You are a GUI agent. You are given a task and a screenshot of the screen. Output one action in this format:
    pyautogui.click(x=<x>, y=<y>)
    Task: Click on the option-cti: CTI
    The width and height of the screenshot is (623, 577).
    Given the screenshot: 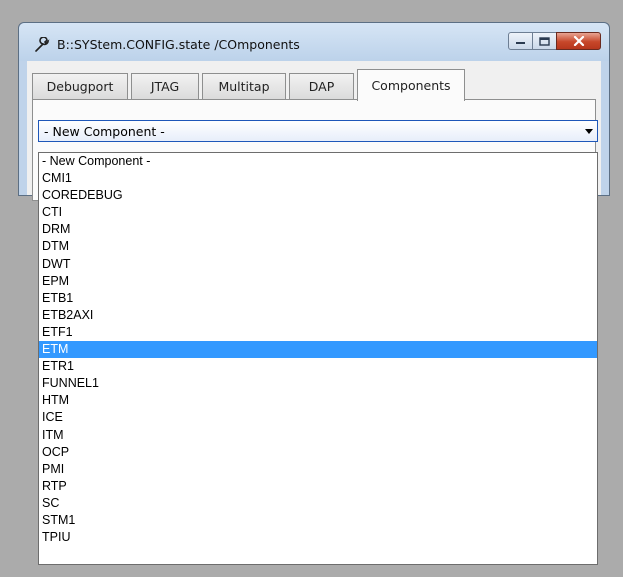 What is the action you would take?
    pyautogui.click(x=318, y=212)
    